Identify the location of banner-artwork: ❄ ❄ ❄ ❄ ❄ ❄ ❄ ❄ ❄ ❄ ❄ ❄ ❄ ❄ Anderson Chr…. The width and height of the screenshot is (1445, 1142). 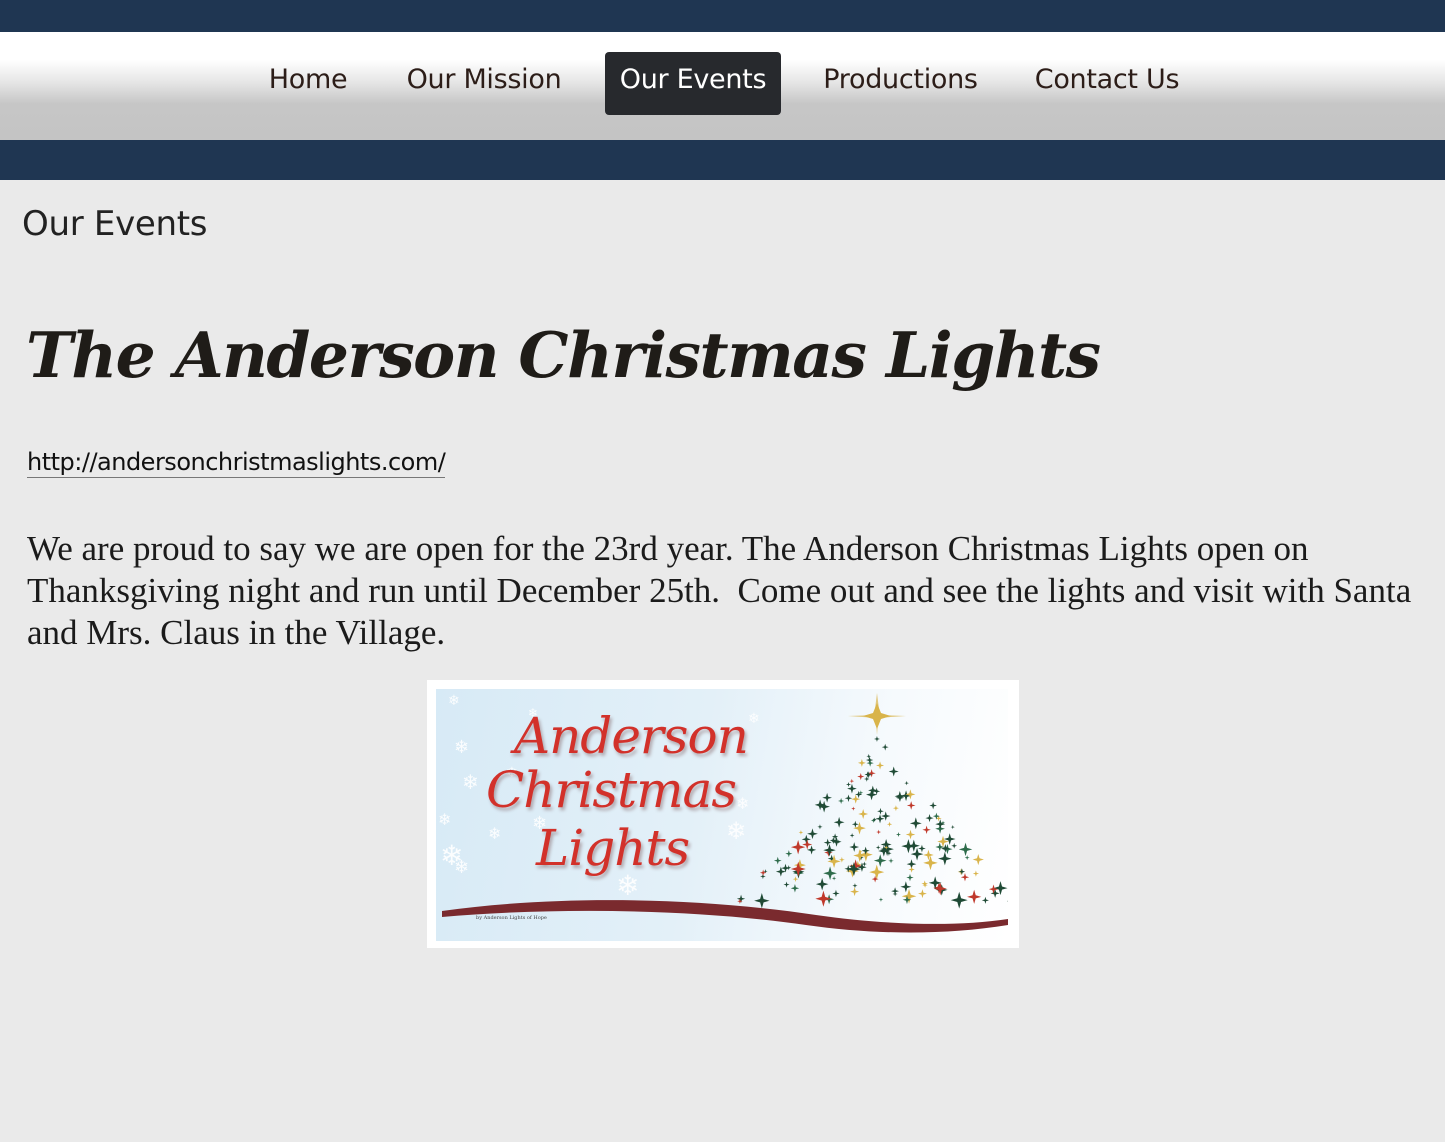
(722, 815).